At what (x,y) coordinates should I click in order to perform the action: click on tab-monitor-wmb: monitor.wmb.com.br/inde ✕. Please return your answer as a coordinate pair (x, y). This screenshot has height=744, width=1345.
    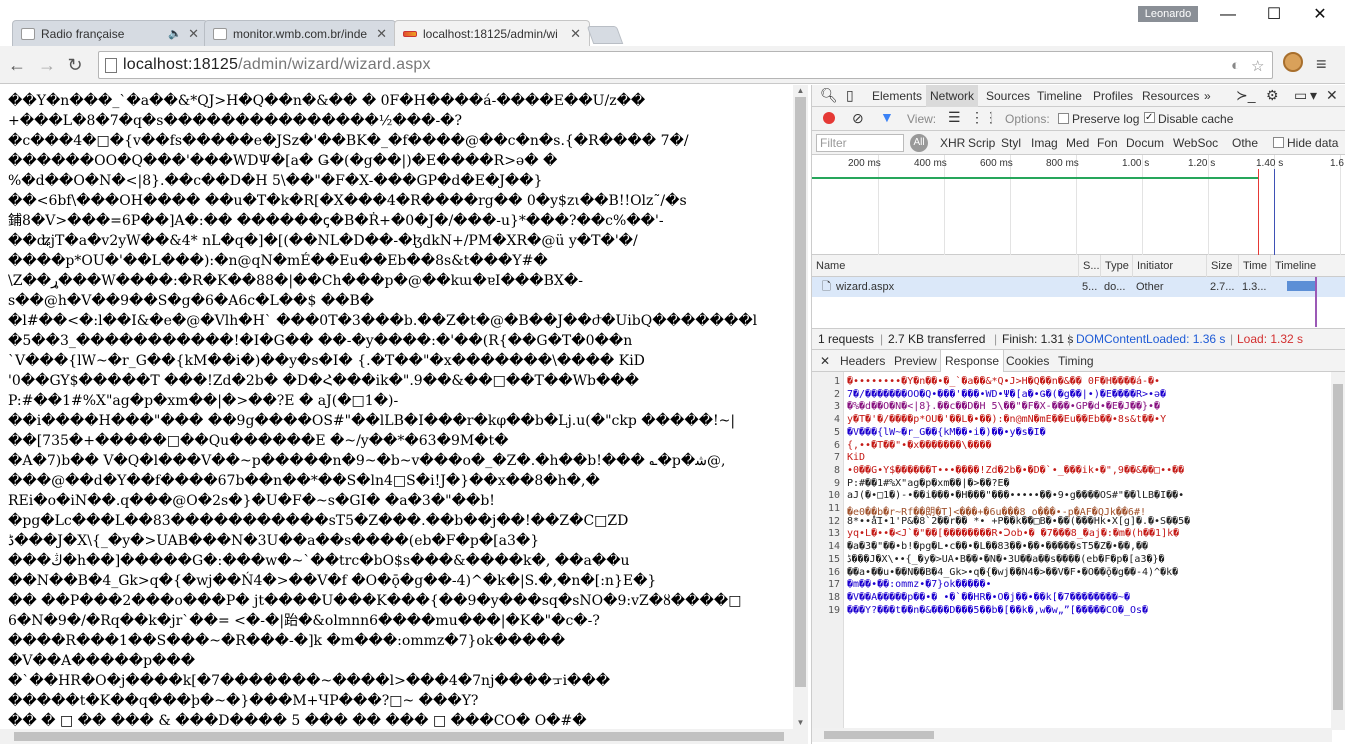
    Looking at the image, I should click on (300, 33).